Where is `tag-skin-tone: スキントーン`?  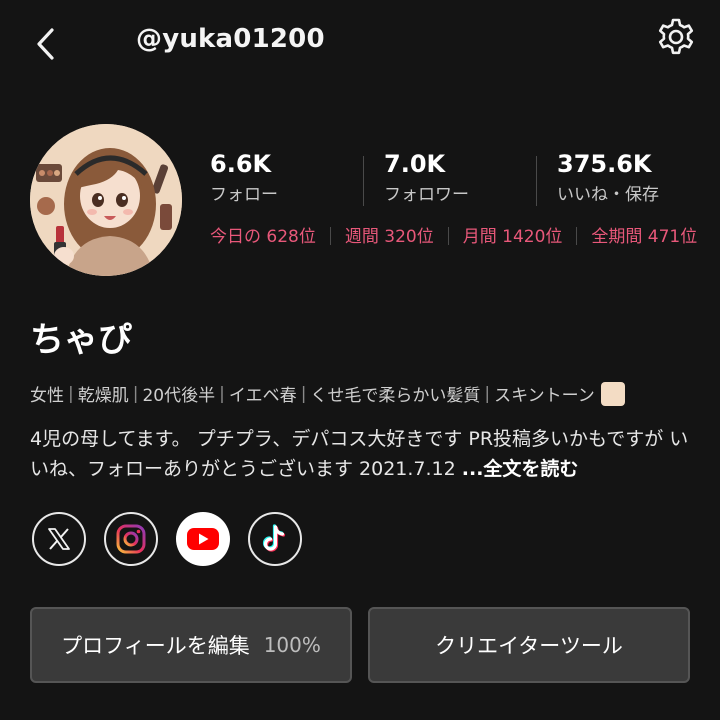 tag-skin-tone: スキントーン is located at coordinates (544, 396).